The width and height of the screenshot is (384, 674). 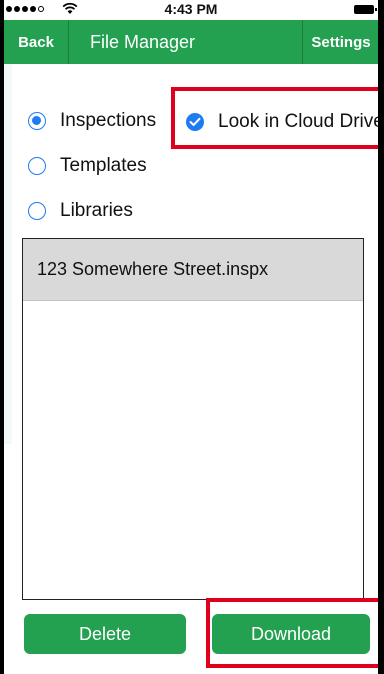 I want to click on radio-inspections: Inspections, so click(x=92, y=121).